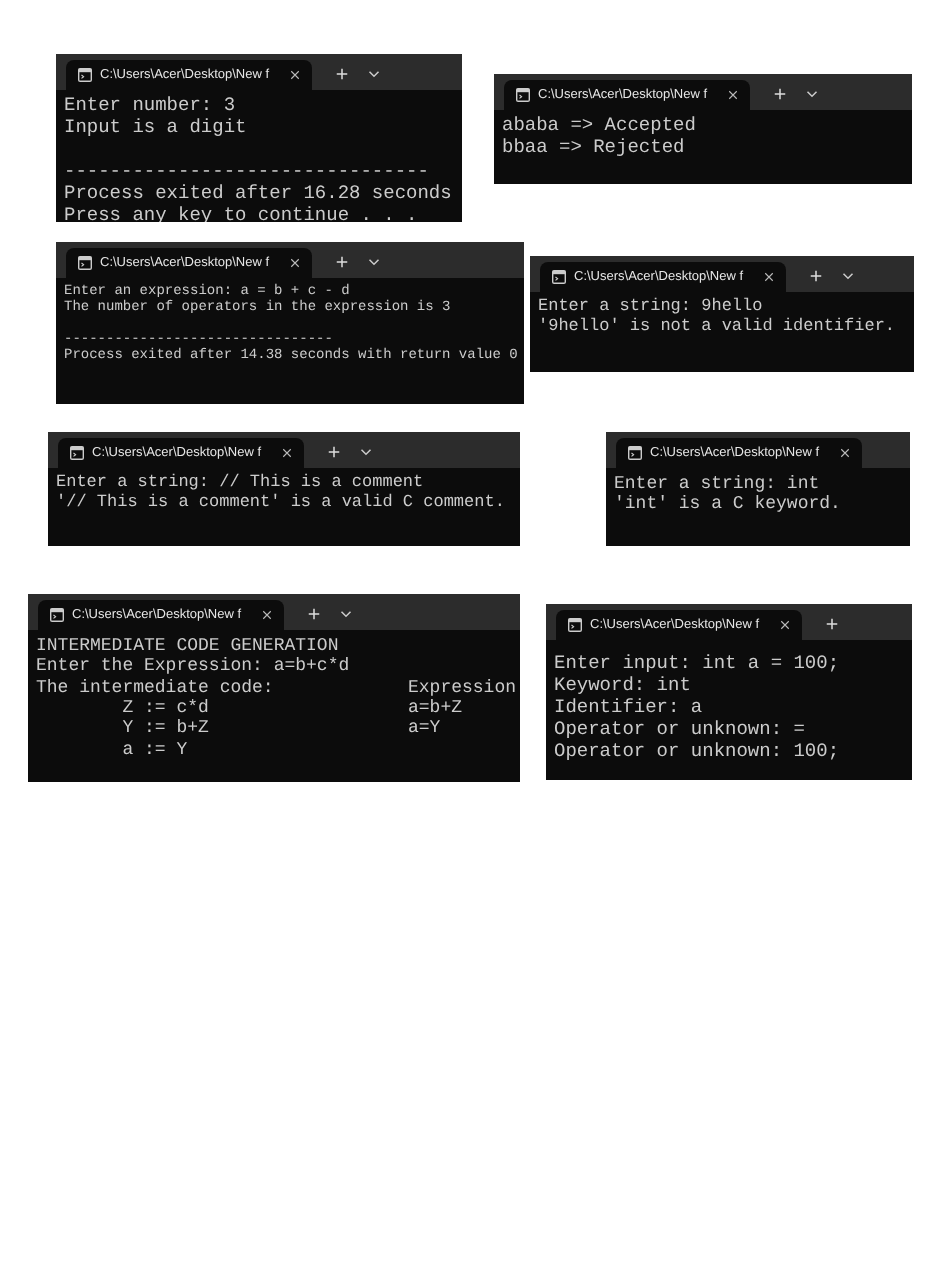  What do you see at coordinates (164, 708) in the screenshot?
I see `console-text: Z := c*d` at bounding box center [164, 708].